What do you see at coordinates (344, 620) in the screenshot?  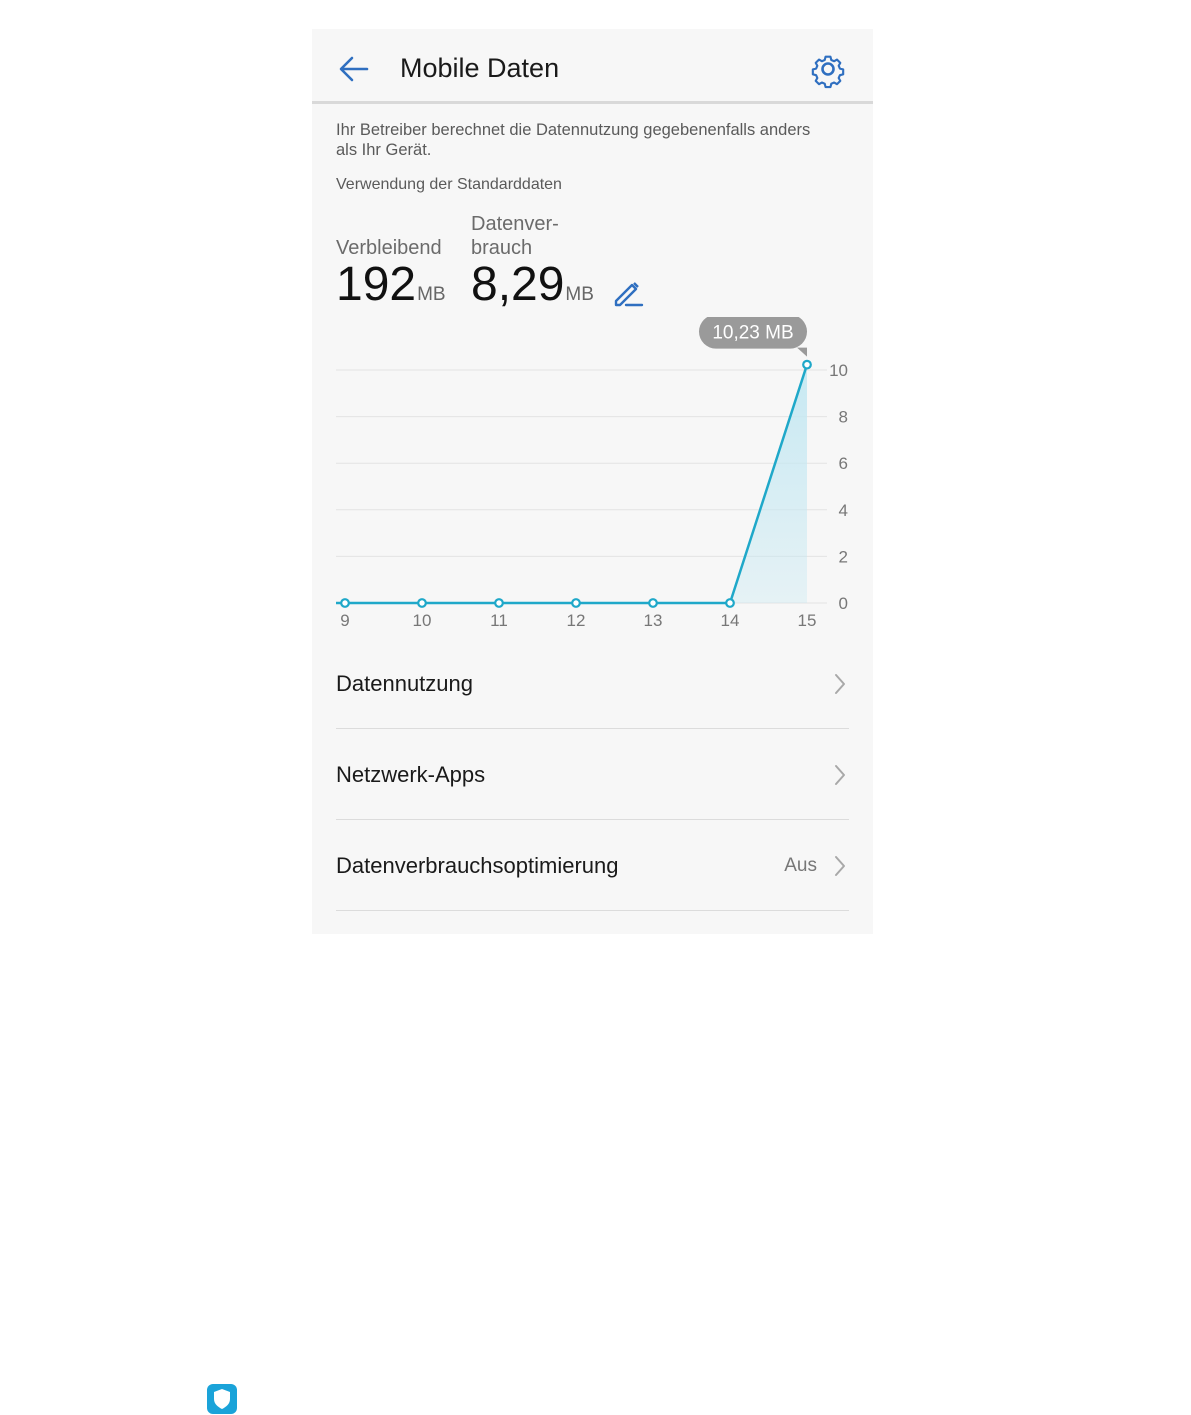 I see `x-tick-label: 9` at bounding box center [344, 620].